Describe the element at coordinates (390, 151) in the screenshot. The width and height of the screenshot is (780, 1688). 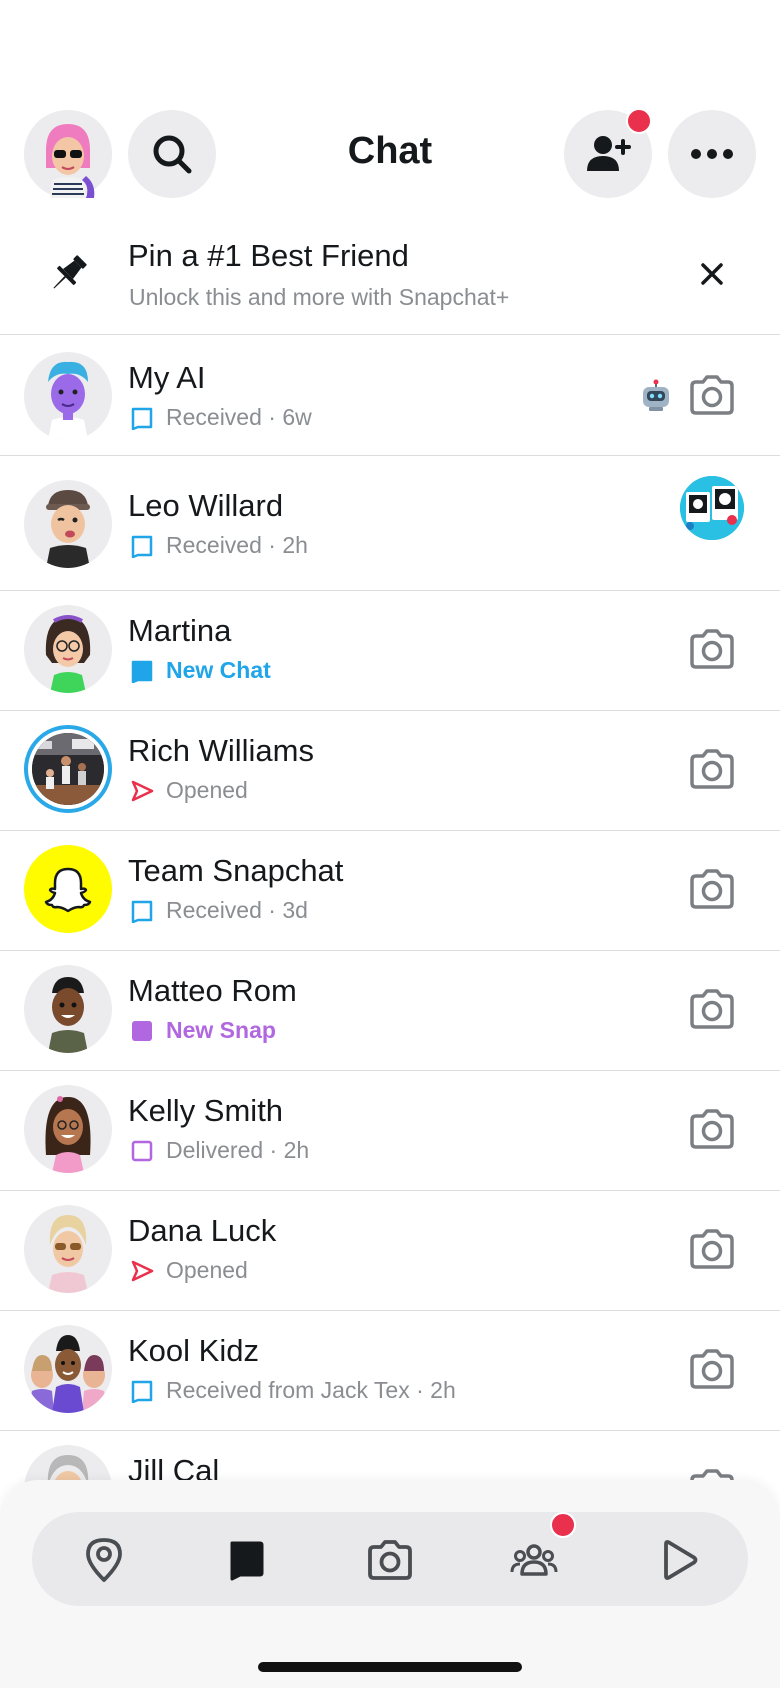
I see `page-title: Chat` at that location.